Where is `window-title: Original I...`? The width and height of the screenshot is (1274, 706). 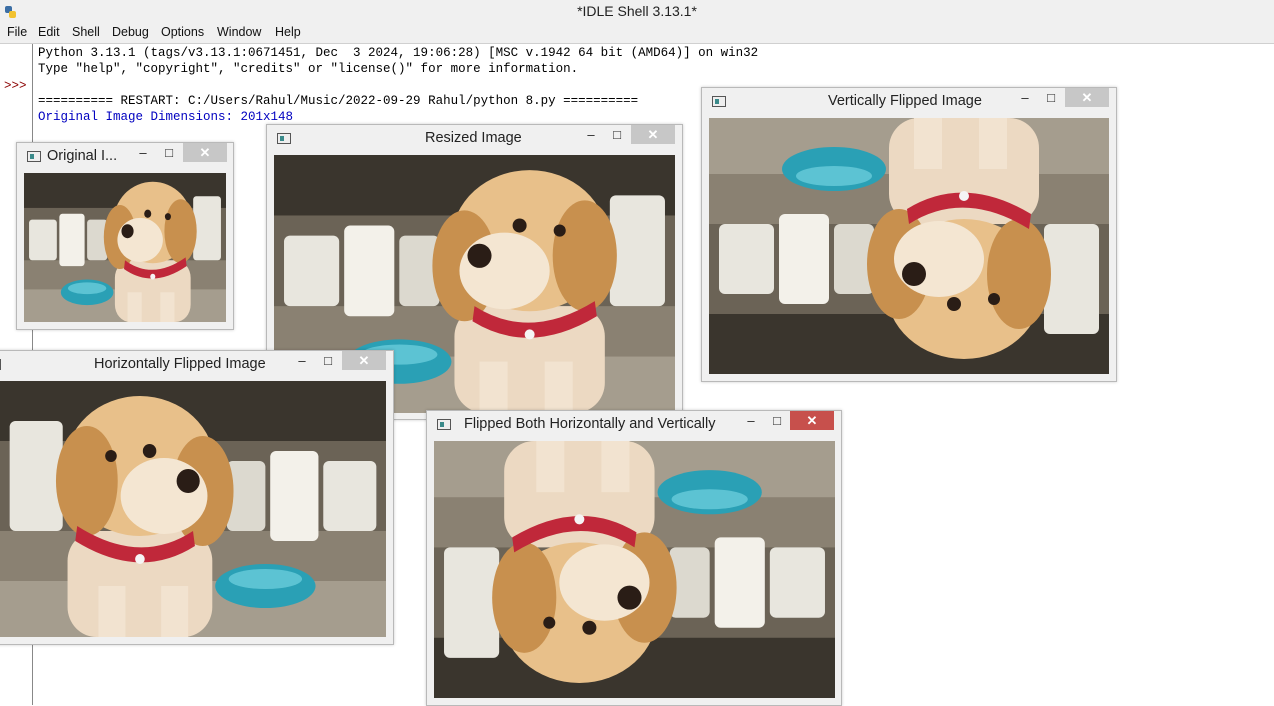
window-title: Original I... is located at coordinates (82, 156).